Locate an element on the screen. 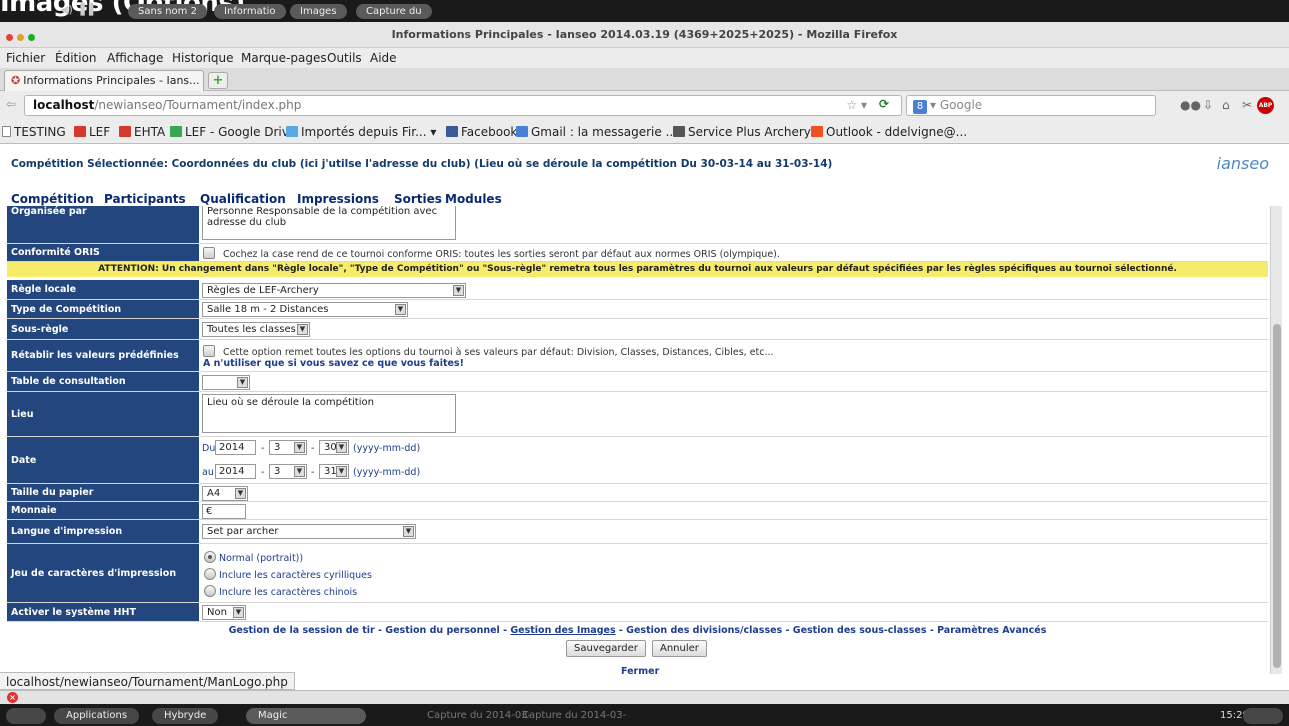  menu-aide: Aide is located at coordinates (383, 58).